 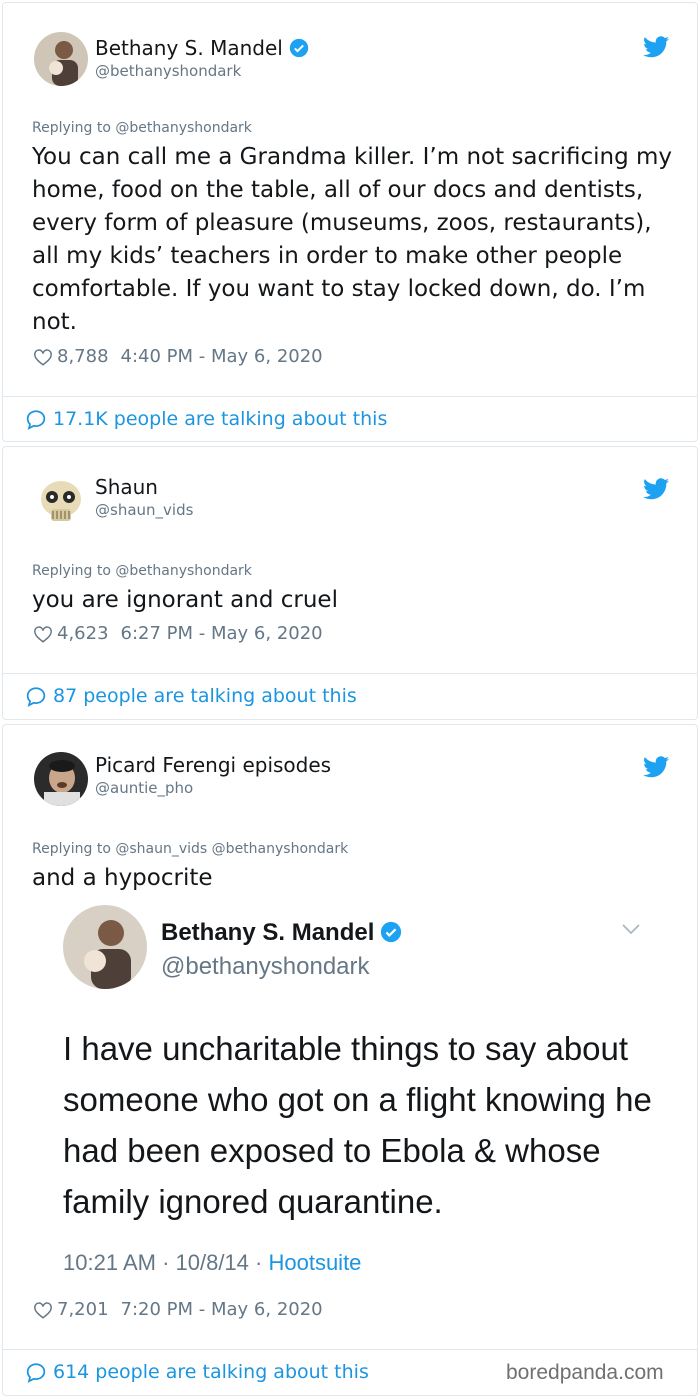 I want to click on author-name: Shaun, so click(x=126, y=487).